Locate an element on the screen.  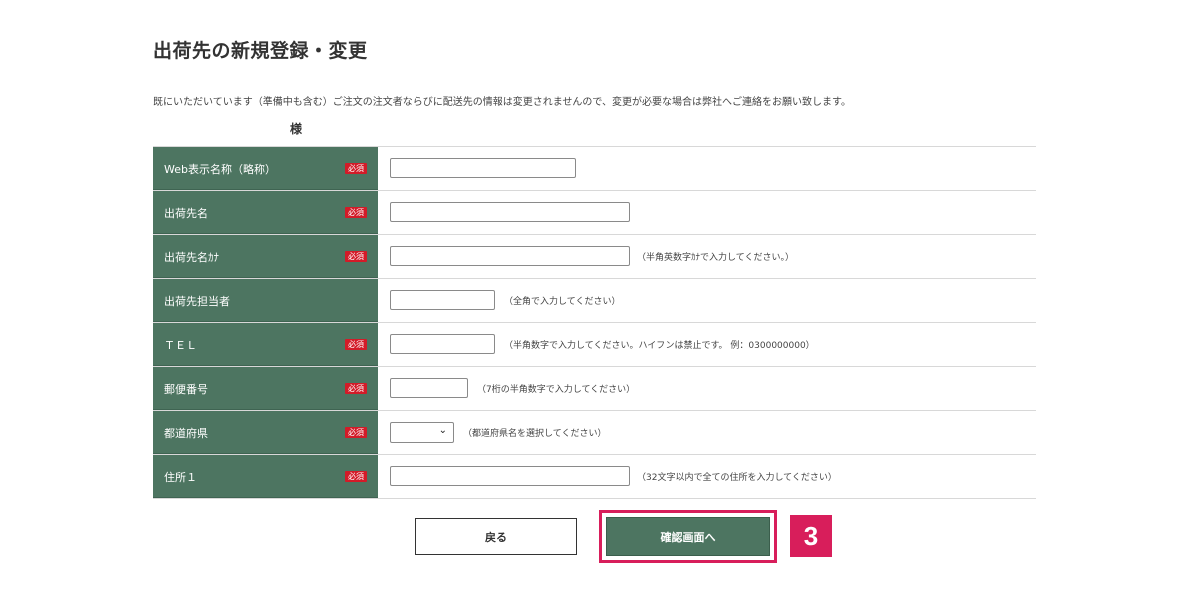
field-label: 住所１ is located at coordinates (180, 477).